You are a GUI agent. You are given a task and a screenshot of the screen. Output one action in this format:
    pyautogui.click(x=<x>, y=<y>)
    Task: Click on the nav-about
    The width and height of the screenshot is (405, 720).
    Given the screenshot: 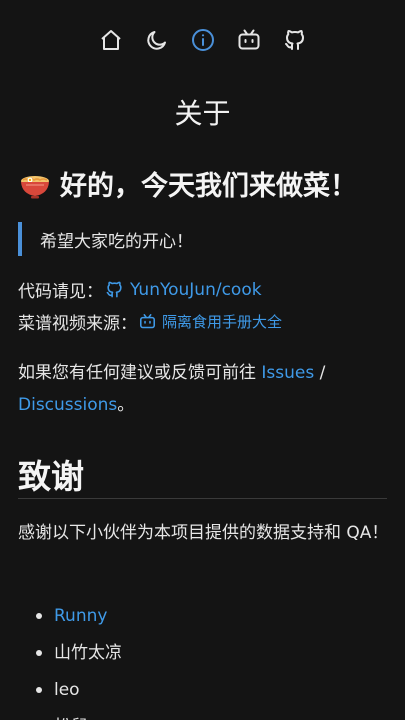 What is the action you would take?
    pyautogui.click(x=203, y=40)
    